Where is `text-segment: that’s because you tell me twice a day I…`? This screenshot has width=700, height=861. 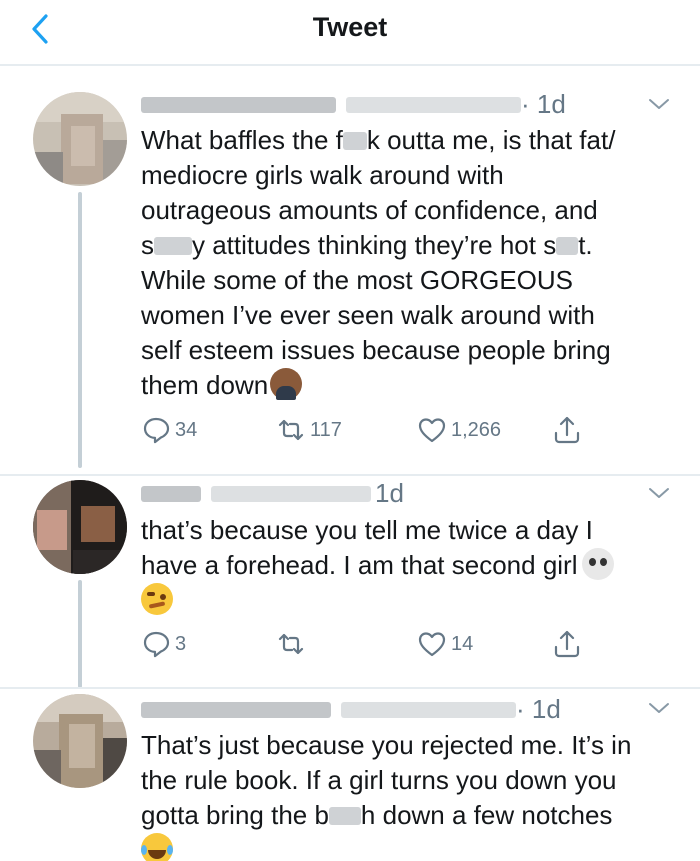
text-segment: that’s because you tell me twice a day I… is located at coordinates (367, 547).